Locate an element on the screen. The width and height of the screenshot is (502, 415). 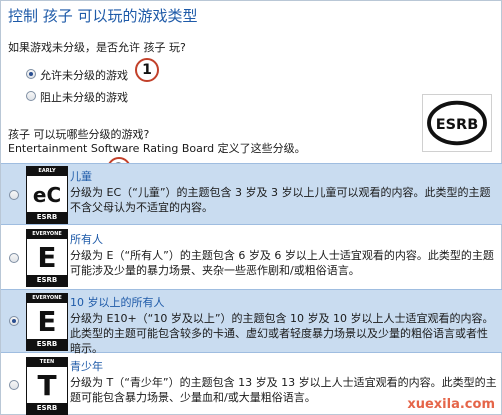
allow-unrated-radio is located at coordinates (31, 74).